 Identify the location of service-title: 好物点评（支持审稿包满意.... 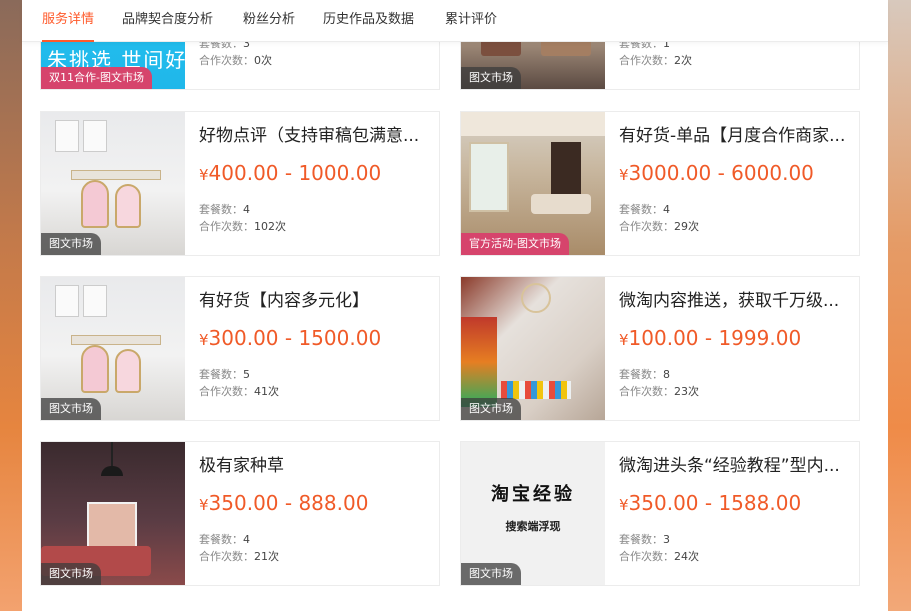
(315, 133).